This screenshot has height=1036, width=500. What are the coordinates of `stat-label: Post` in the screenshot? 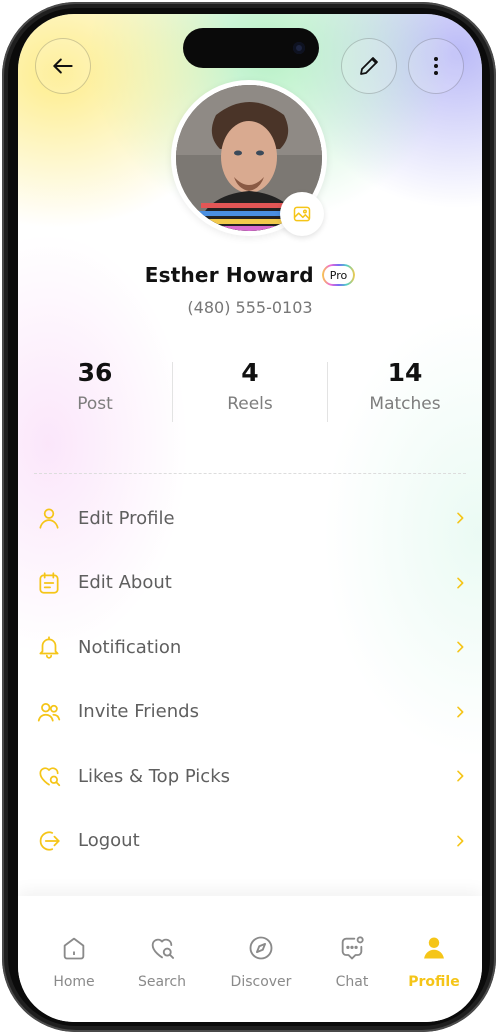 It's located at (95, 404).